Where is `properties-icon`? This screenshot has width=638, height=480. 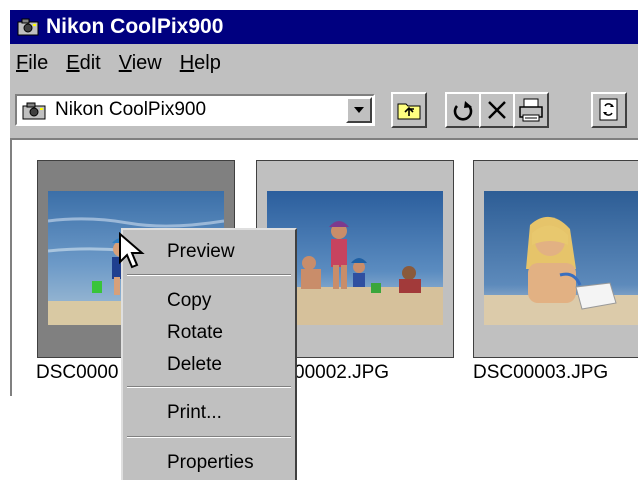 properties-icon is located at coordinates (608, 109).